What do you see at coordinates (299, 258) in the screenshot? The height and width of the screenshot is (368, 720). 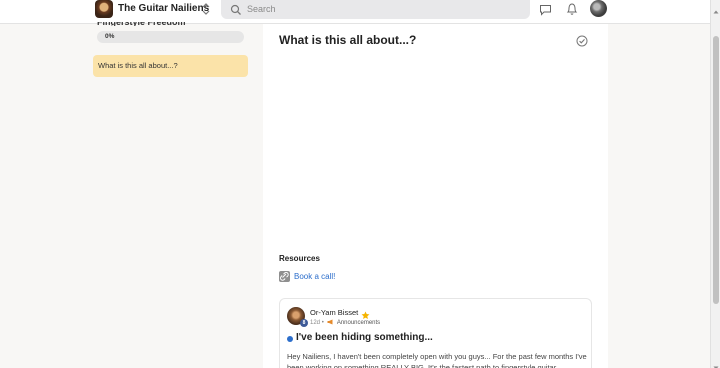 I see `resources-heading: Resources` at bounding box center [299, 258].